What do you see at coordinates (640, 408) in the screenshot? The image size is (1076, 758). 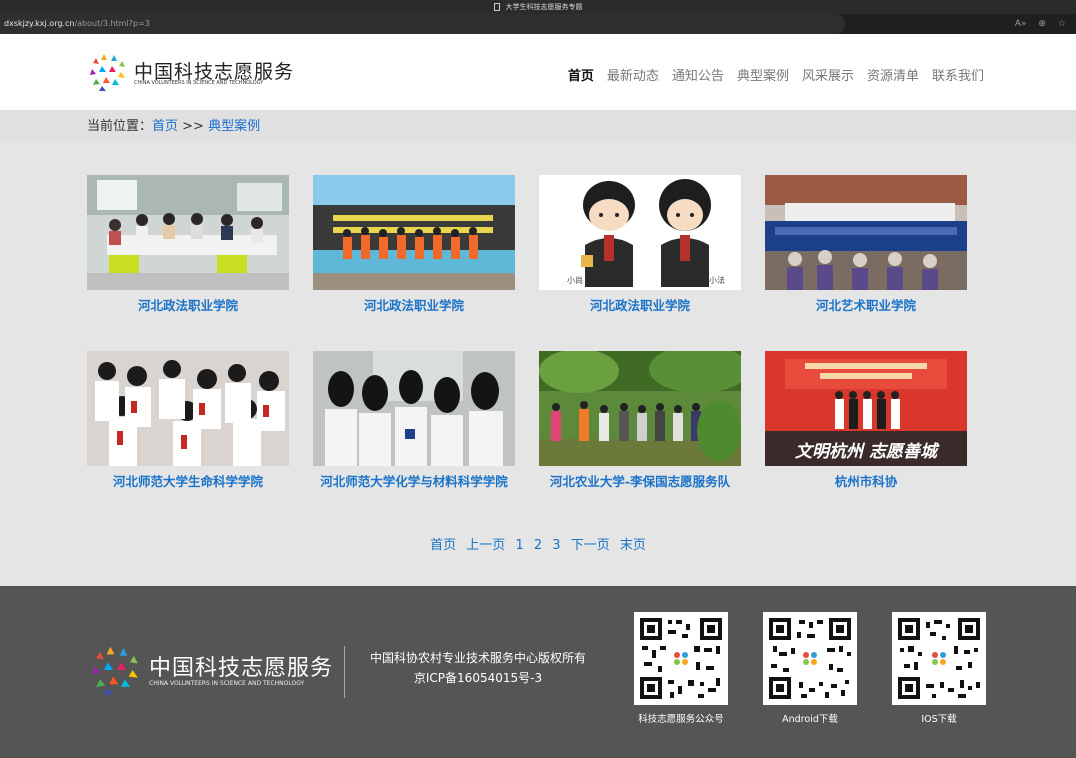 I see `orchard-group-photo` at bounding box center [640, 408].